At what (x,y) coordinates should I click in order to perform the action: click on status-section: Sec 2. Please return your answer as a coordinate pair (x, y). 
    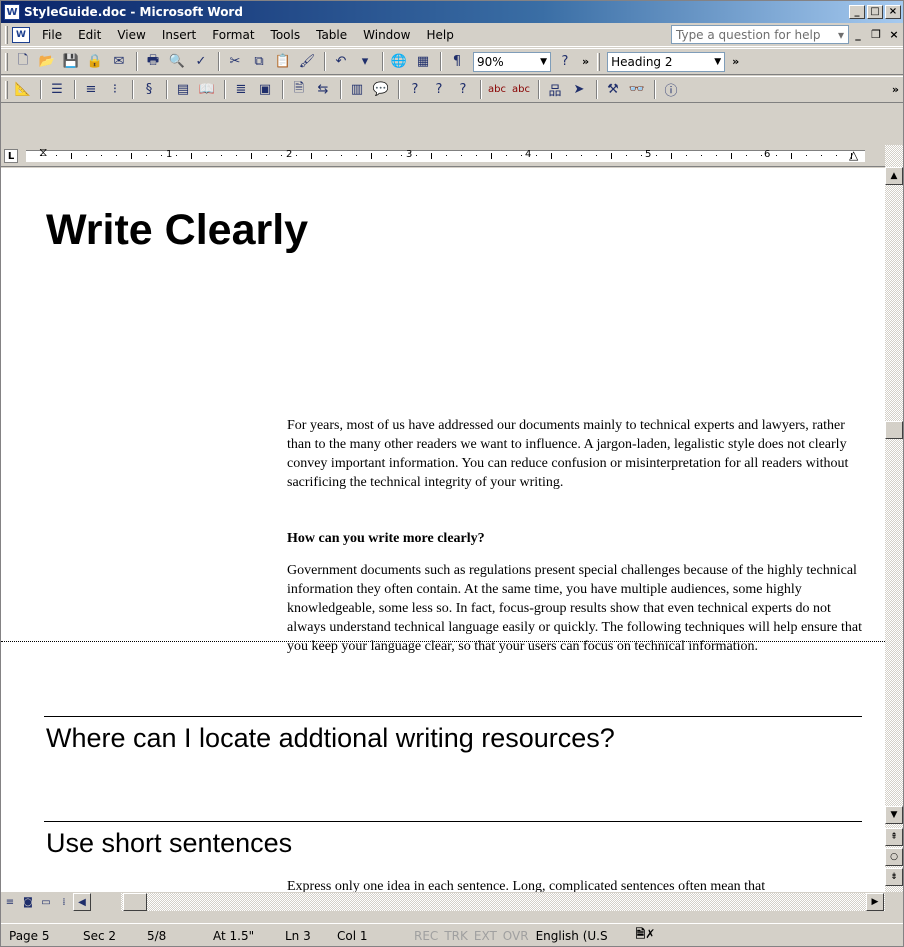
    Looking at the image, I should click on (100, 935).